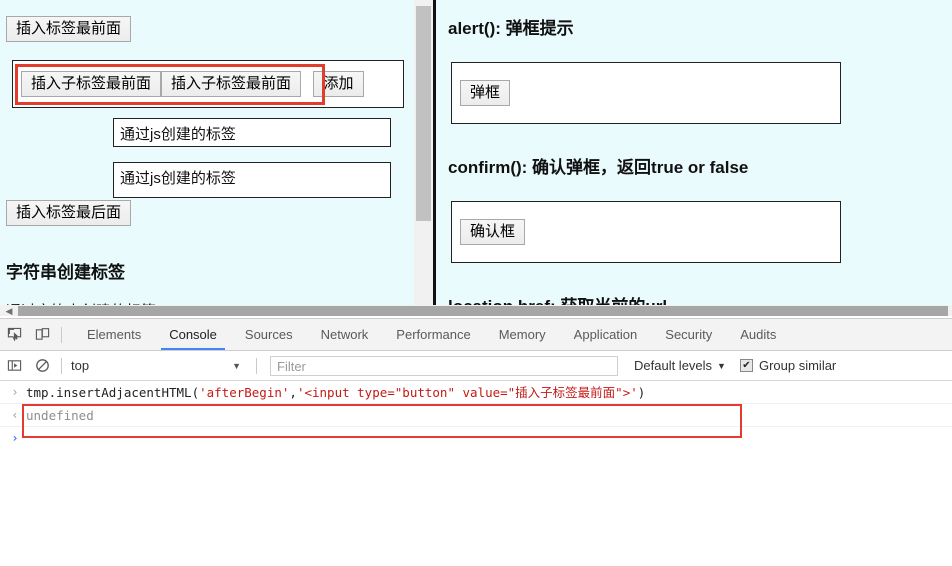 The height and width of the screenshot is (566, 952). What do you see at coordinates (15, 438) in the screenshot?
I see `console-prompt-icon: ›` at bounding box center [15, 438].